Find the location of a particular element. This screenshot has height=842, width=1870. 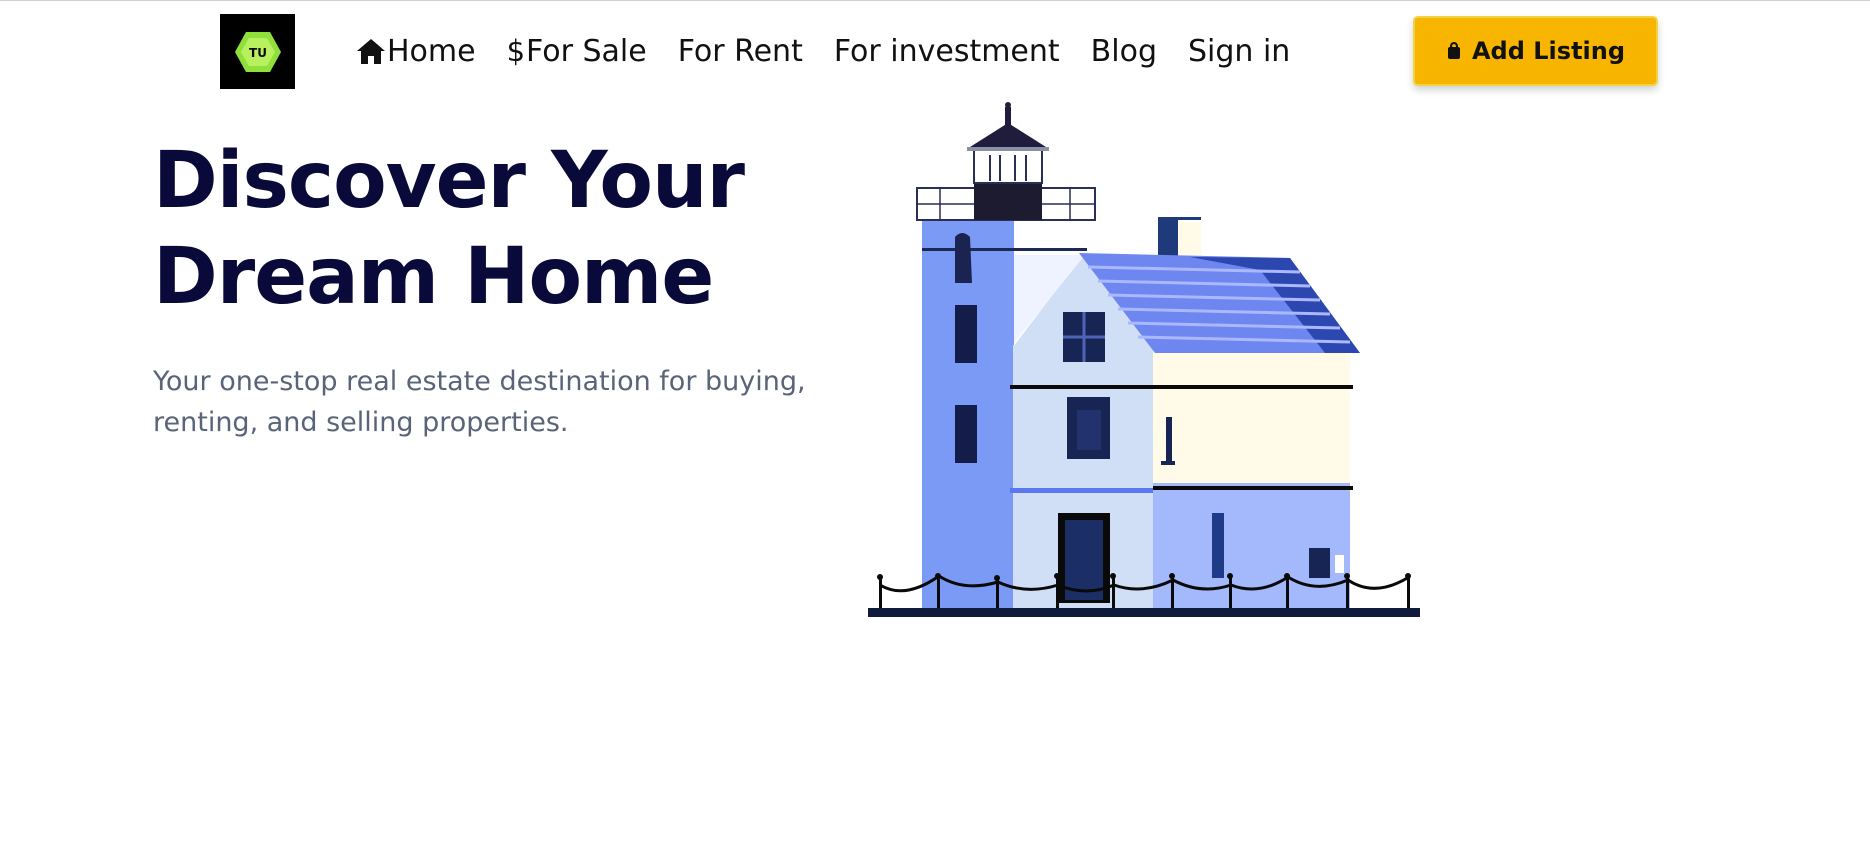

add-listing-button: Add Listing is located at coordinates (1535, 51).